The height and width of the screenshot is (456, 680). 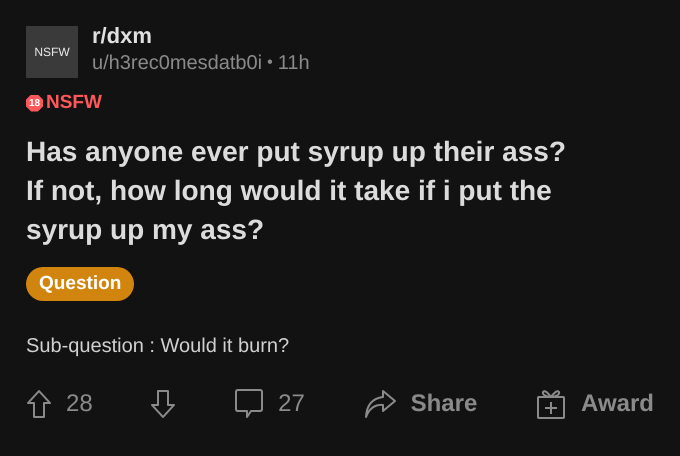 What do you see at coordinates (594, 404) in the screenshot?
I see `award-button: Award` at bounding box center [594, 404].